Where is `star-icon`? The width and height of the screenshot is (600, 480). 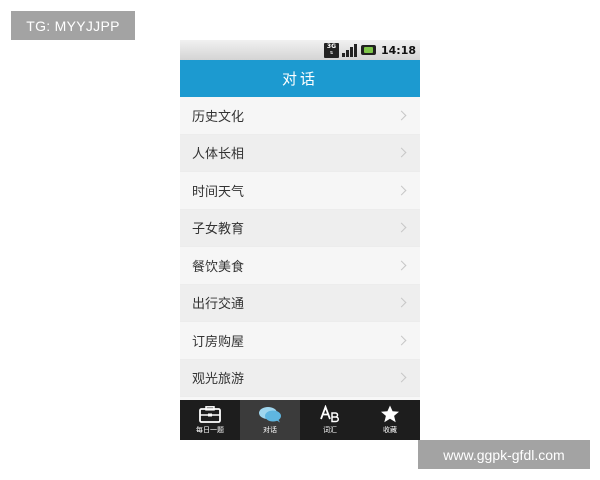
star-icon is located at coordinates (390, 414).